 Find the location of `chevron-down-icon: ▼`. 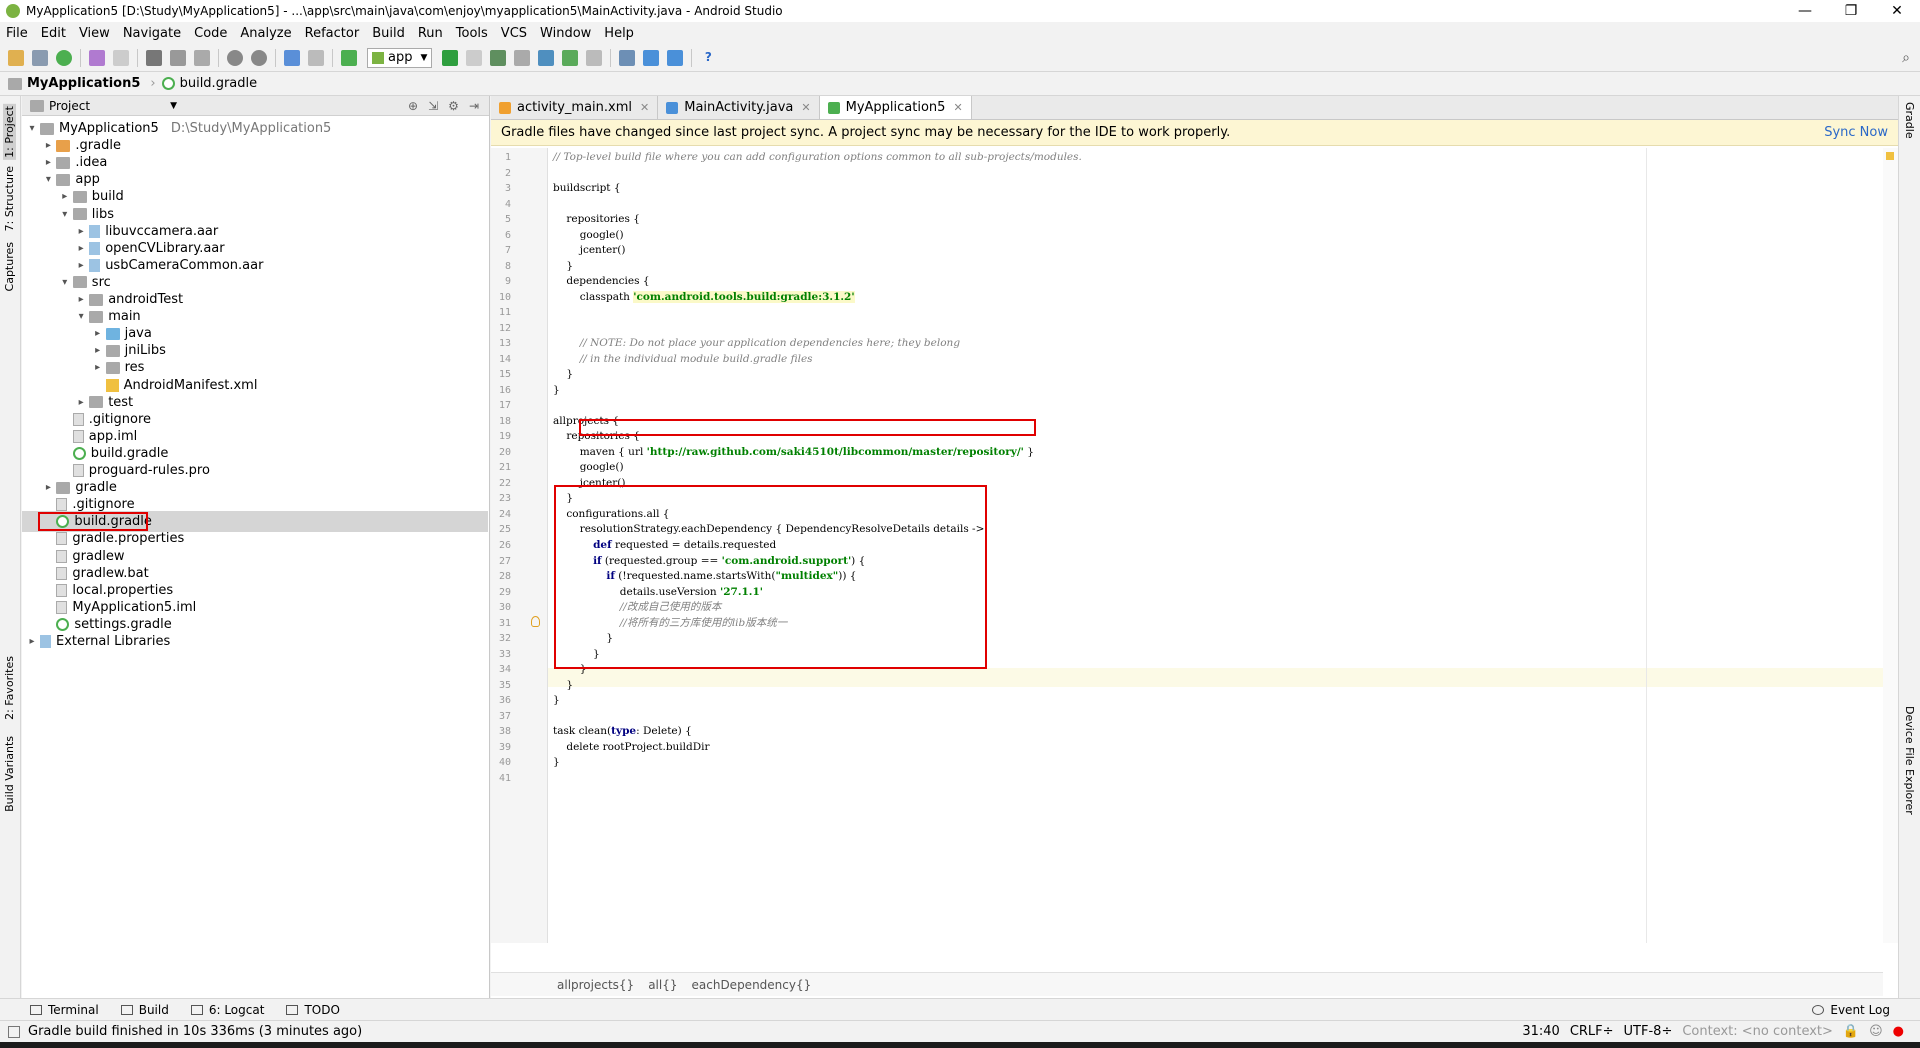

chevron-down-icon: ▼ is located at coordinates (173, 106).